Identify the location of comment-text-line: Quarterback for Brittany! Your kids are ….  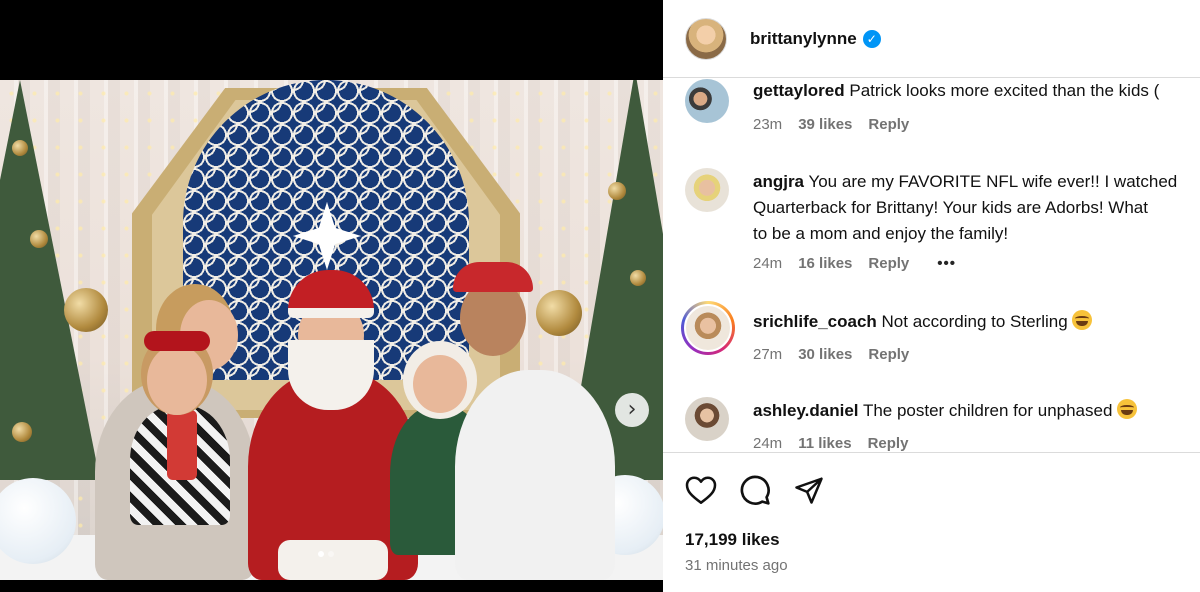
(950, 207).